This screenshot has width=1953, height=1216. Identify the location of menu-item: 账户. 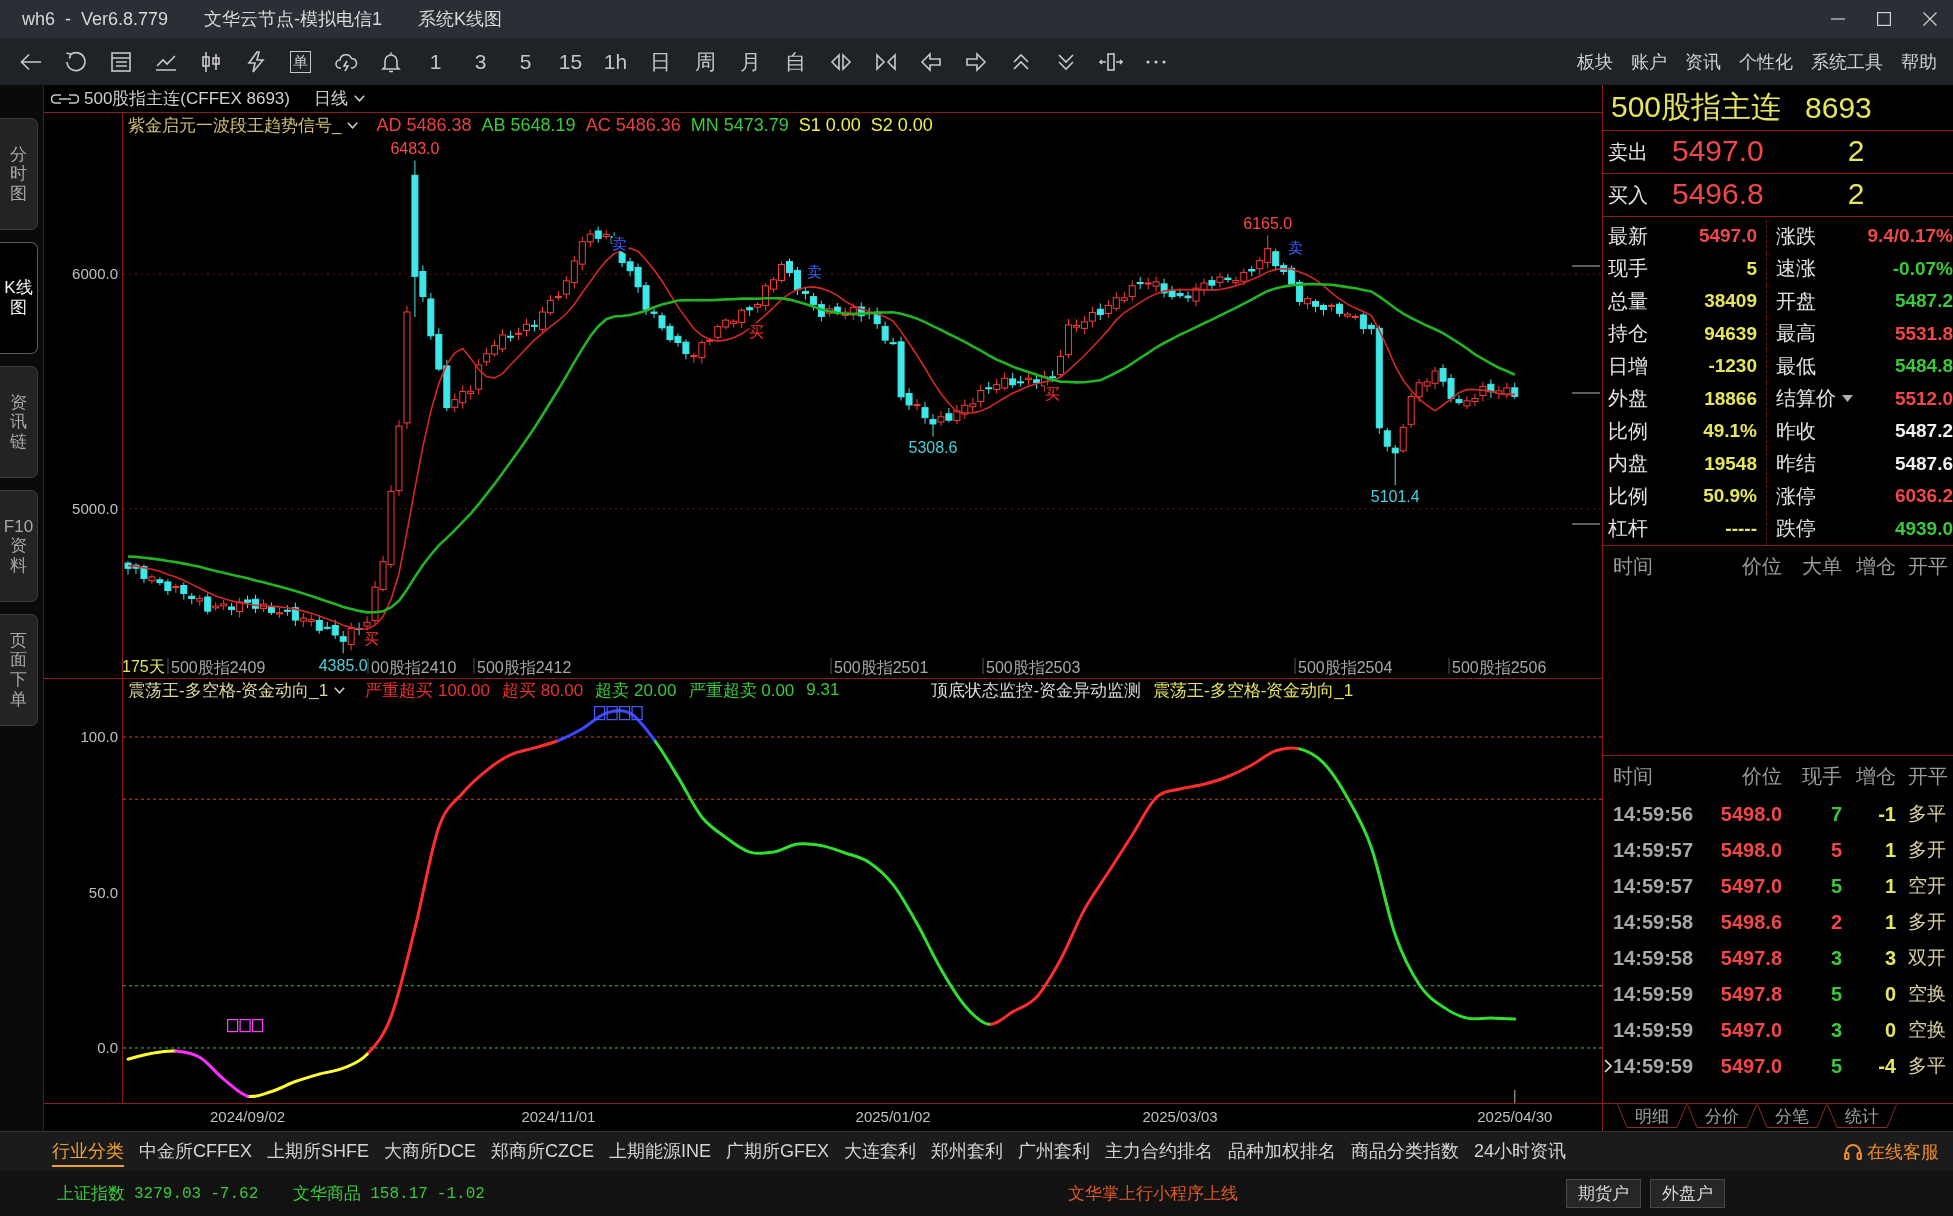
(1649, 61).